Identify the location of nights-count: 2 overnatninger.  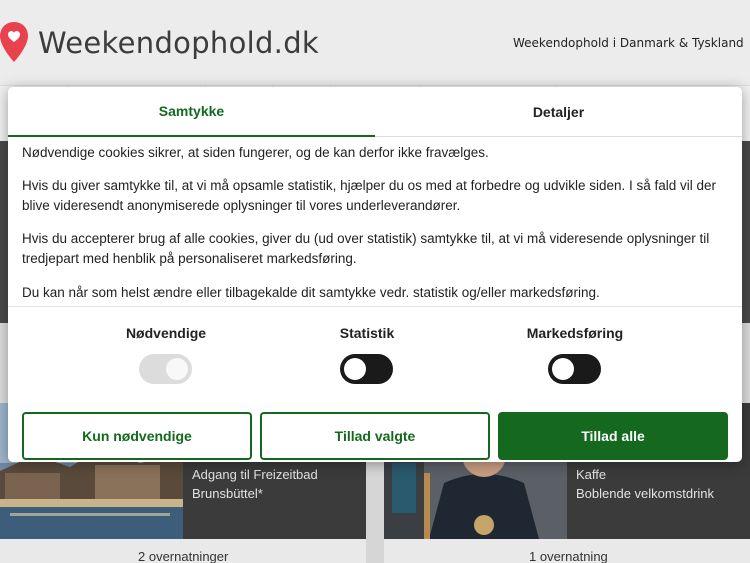
(183, 556).